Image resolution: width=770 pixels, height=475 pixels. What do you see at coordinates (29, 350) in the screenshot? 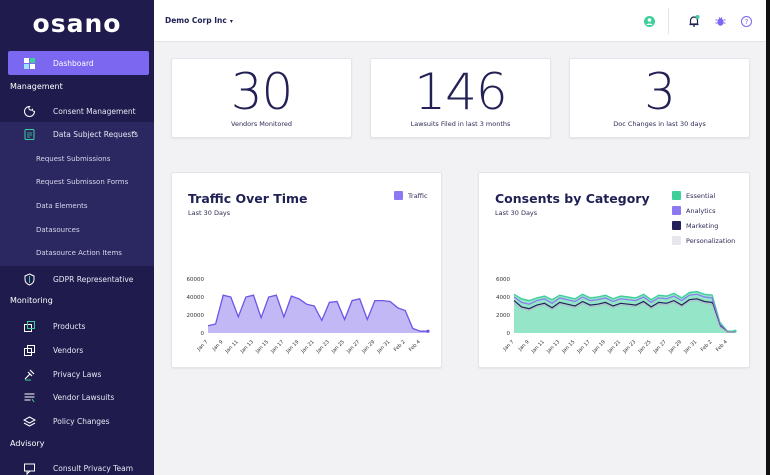
I see `vendors-icon` at bounding box center [29, 350].